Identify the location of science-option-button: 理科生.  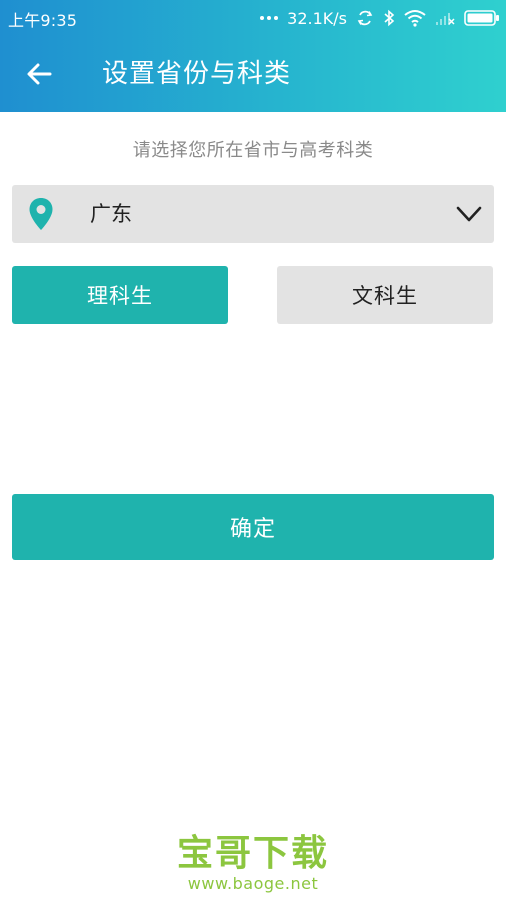
(120, 295).